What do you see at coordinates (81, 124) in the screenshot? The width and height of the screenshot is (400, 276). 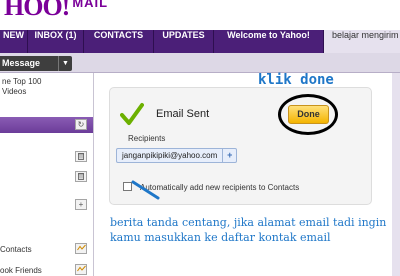 I see `refresh-icon: ↻` at bounding box center [81, 124].